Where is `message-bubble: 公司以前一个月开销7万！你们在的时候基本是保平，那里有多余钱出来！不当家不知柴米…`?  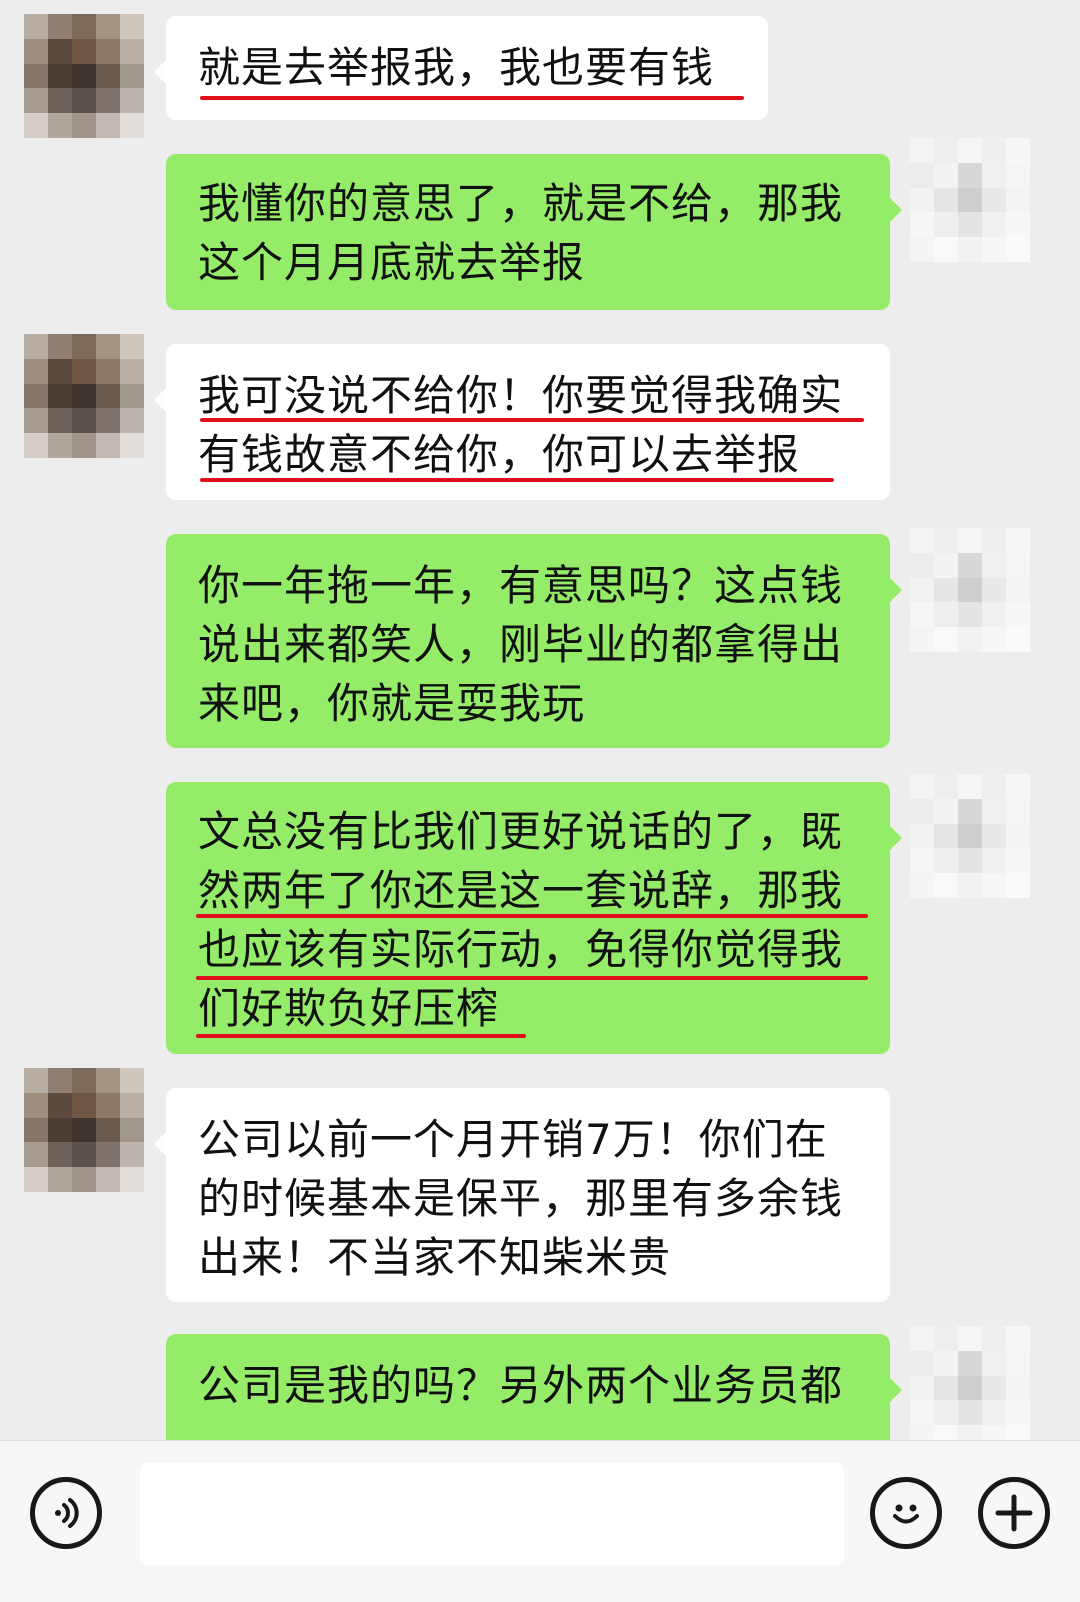
message-bubble: 公司以前一个月开销7万！你们在的时候基本是保平，那里有多余钱出来！不当家不知柴米… is located at coordinates (522, 1195).